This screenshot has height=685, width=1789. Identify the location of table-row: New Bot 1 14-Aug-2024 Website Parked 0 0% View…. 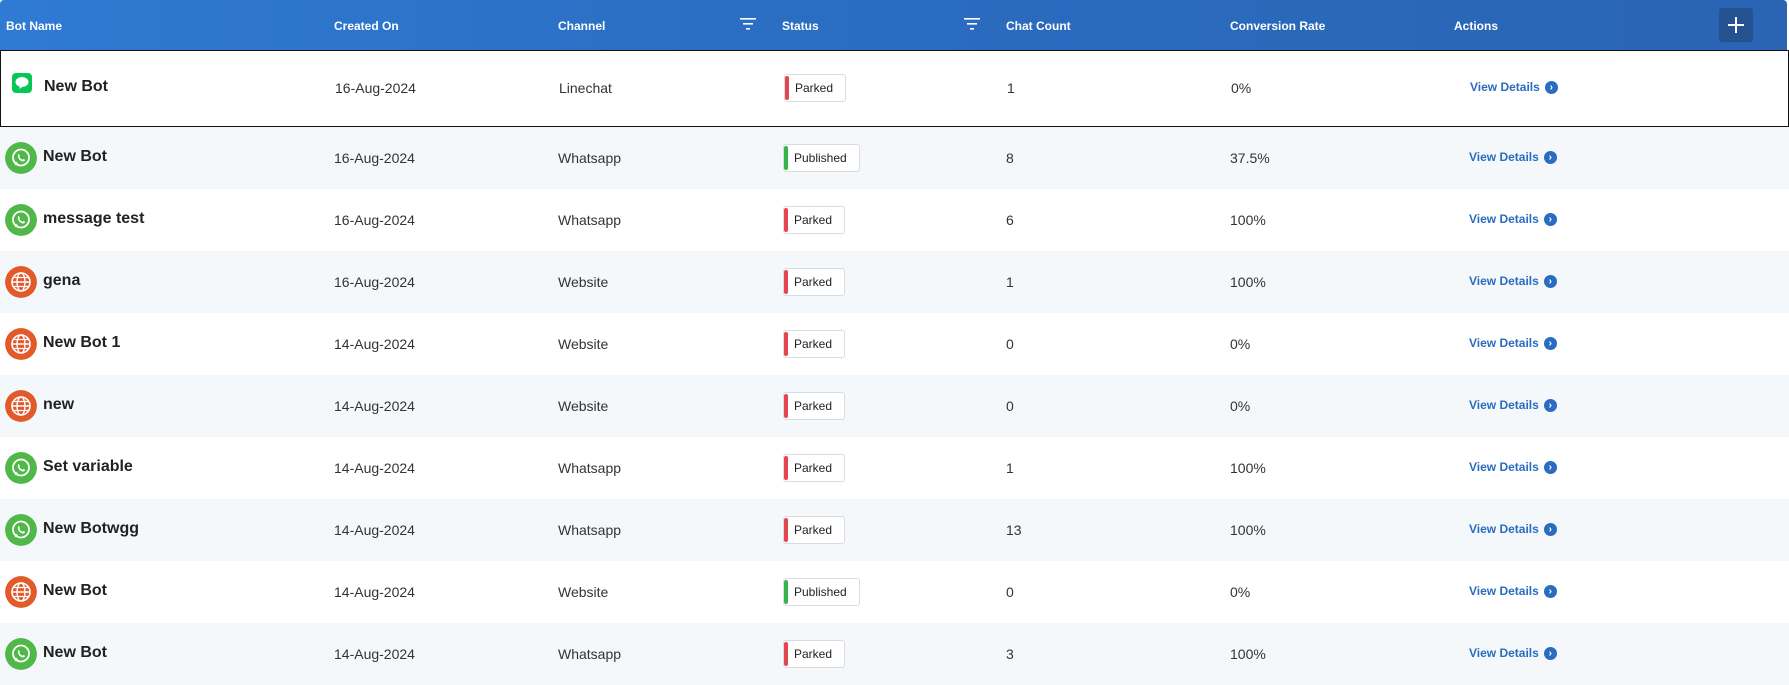
(894, 344).